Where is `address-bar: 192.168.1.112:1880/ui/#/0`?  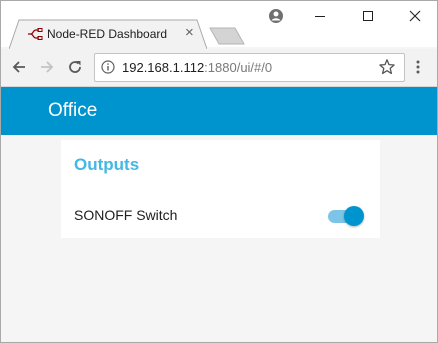 address-bar: 192.168.1.112:1880/ui/#/0 is located at coordinates (249, 67).